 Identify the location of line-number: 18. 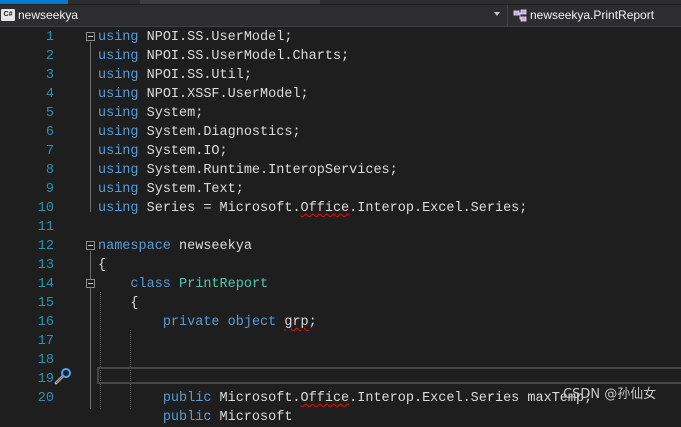
(45, 360).